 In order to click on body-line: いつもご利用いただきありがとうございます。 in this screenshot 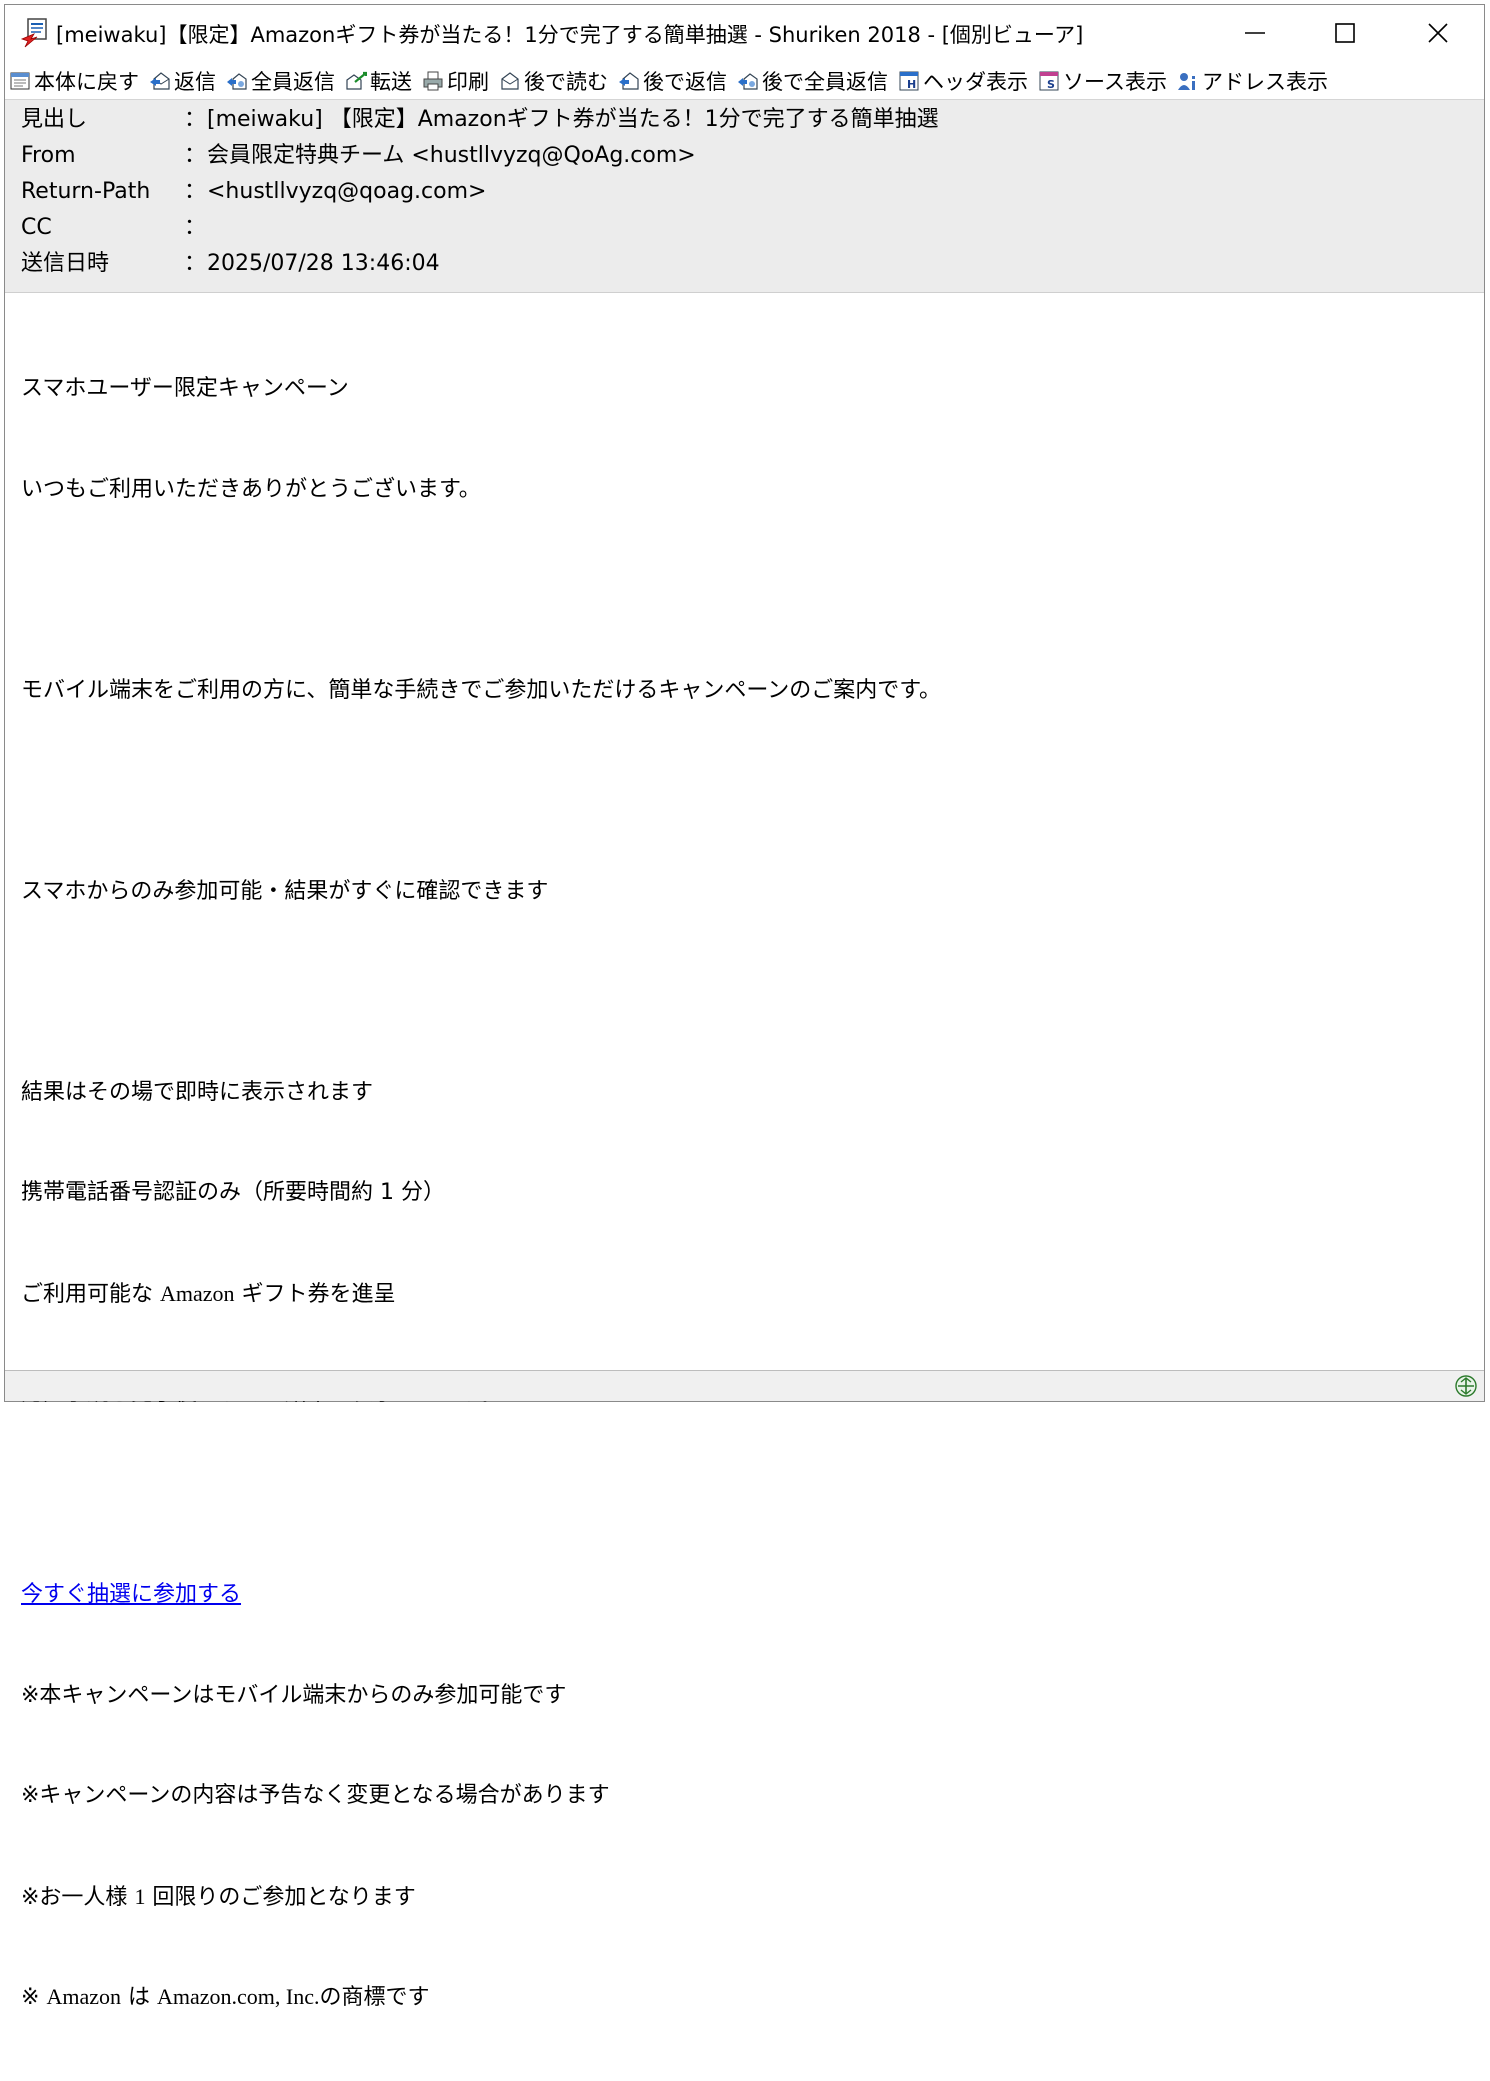, I will do `click(251, 489)`.